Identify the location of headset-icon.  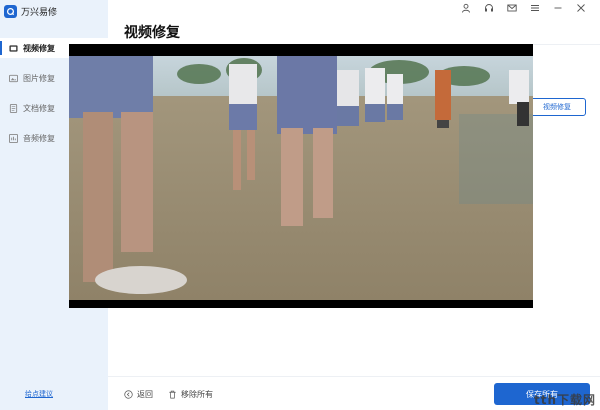
(489, 8).